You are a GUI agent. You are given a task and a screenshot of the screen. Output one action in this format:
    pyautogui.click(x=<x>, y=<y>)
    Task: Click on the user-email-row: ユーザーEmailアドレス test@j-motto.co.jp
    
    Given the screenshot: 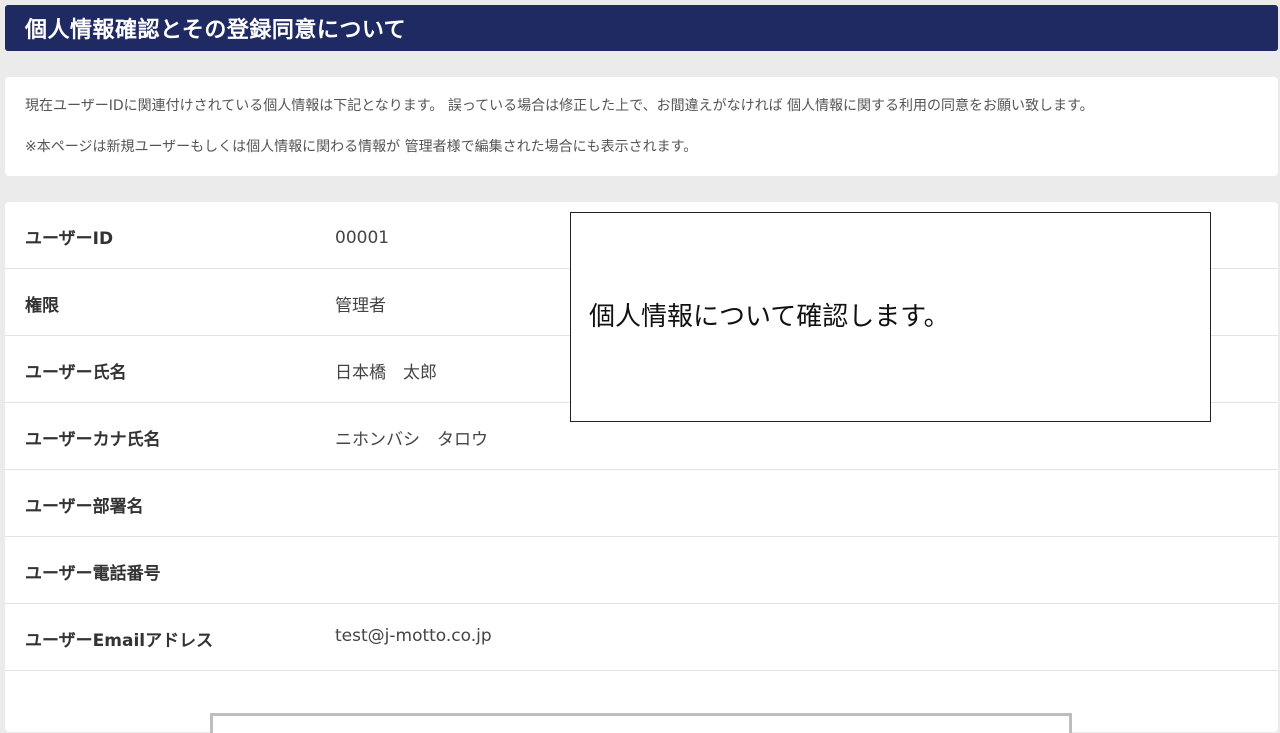 What is the action you would take?
    pyautogui.click(x=641, y=637)
    